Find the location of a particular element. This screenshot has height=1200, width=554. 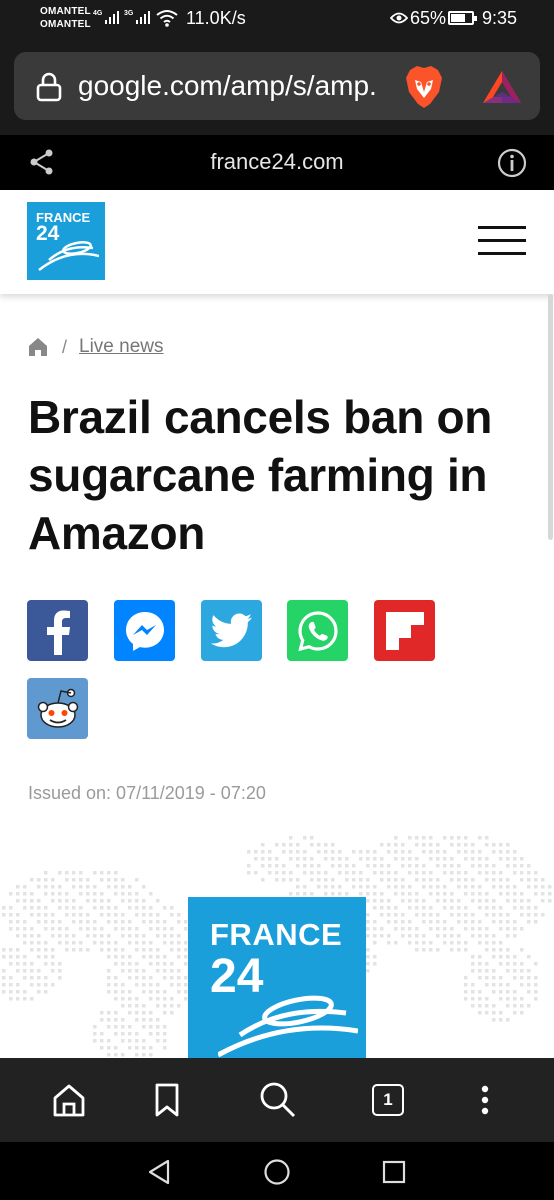

share-twitter-button is located at coordinates (231, 630).